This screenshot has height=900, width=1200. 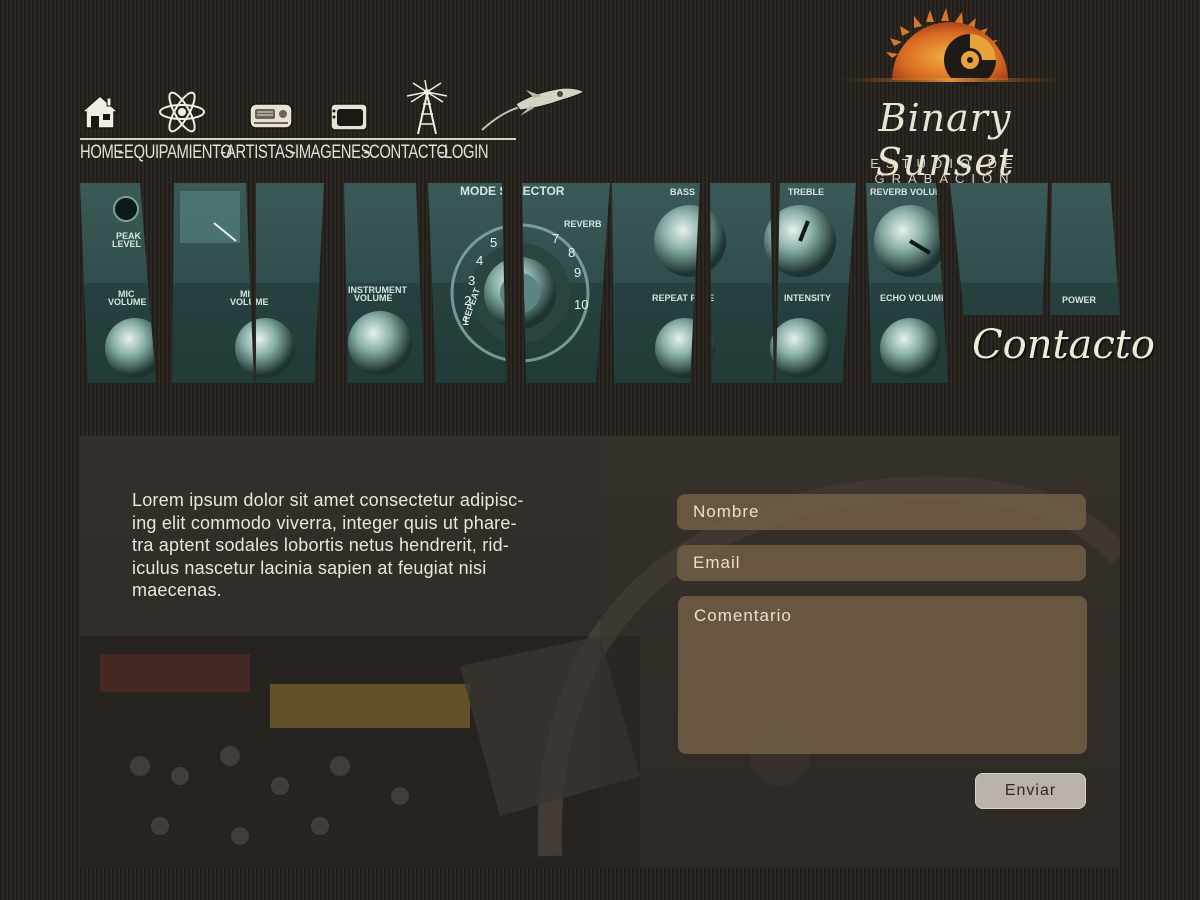 I want to click on page-heading: Contacto, so click(x=1063, y=345).